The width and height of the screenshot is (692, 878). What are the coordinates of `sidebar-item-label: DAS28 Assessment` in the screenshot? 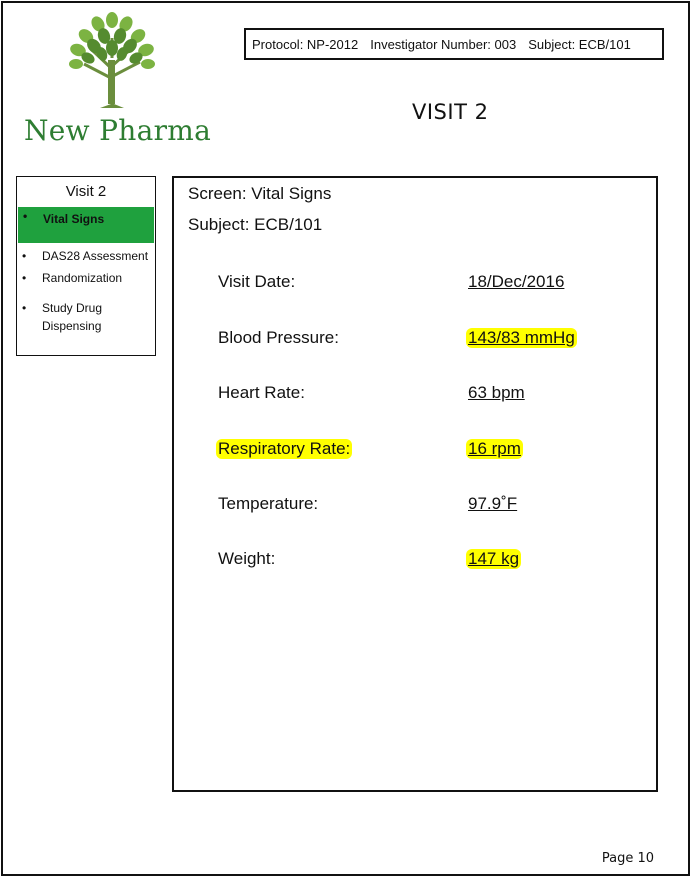 It's located at (95, 256).